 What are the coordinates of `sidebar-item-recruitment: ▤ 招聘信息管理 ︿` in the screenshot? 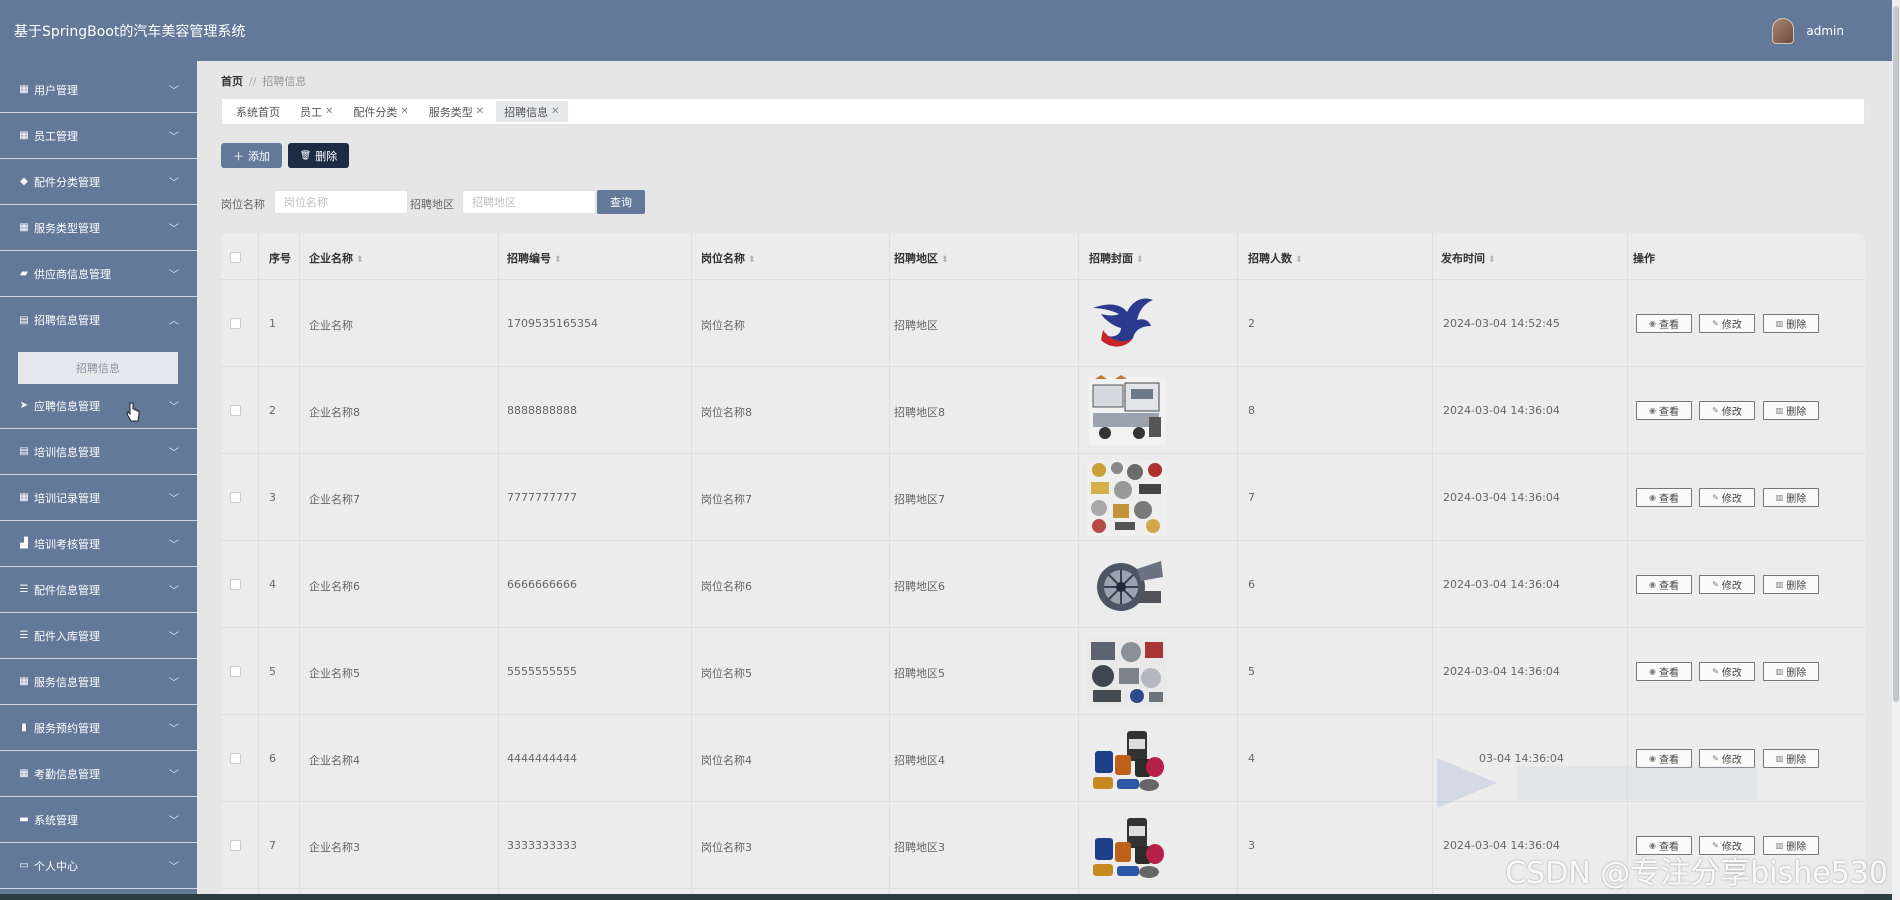 It's located at (98, 320).